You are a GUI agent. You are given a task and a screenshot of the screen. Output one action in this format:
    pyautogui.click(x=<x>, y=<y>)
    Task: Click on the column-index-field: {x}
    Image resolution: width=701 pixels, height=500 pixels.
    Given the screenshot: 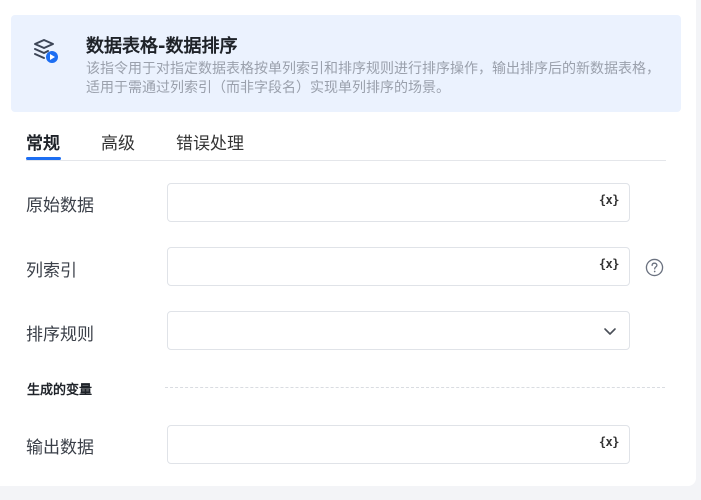 What is the action you would take?
    pyautogui.click(x=398, y=267)
    